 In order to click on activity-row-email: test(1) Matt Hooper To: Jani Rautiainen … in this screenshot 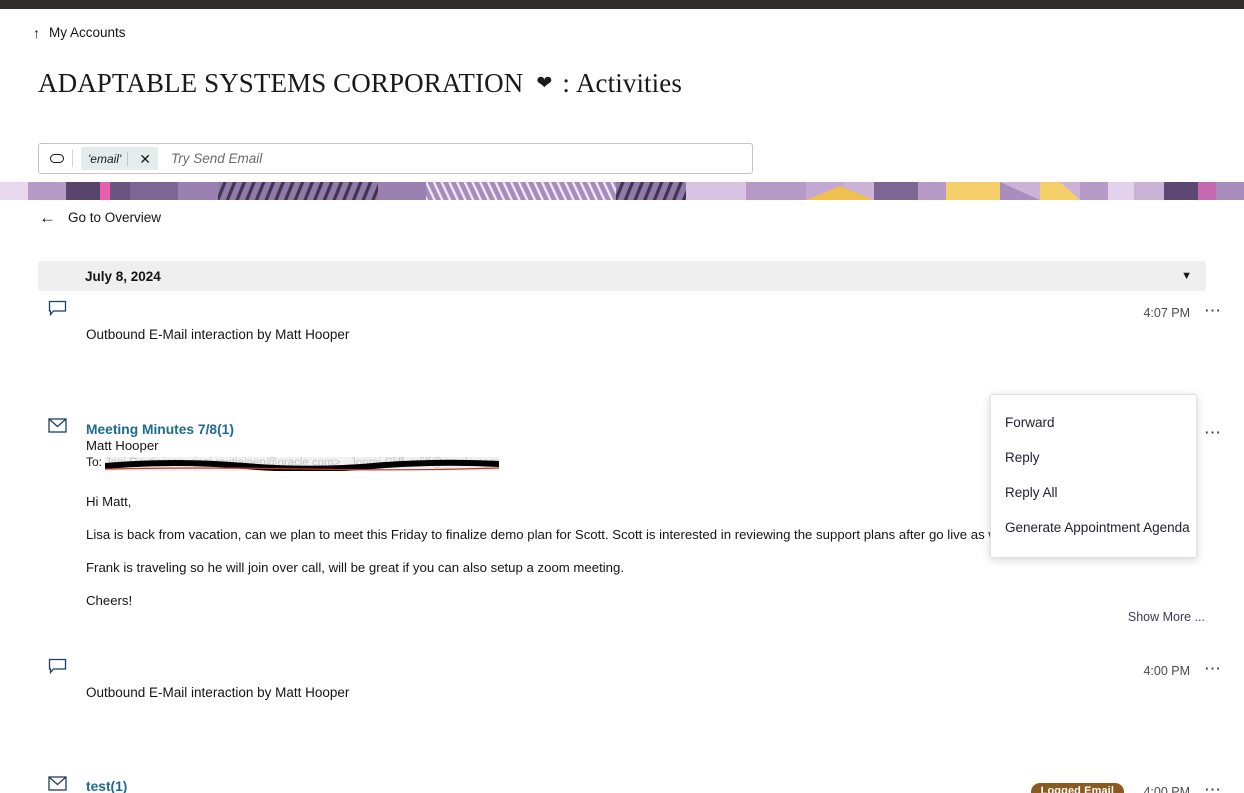, I will do `click(622, 752)`.